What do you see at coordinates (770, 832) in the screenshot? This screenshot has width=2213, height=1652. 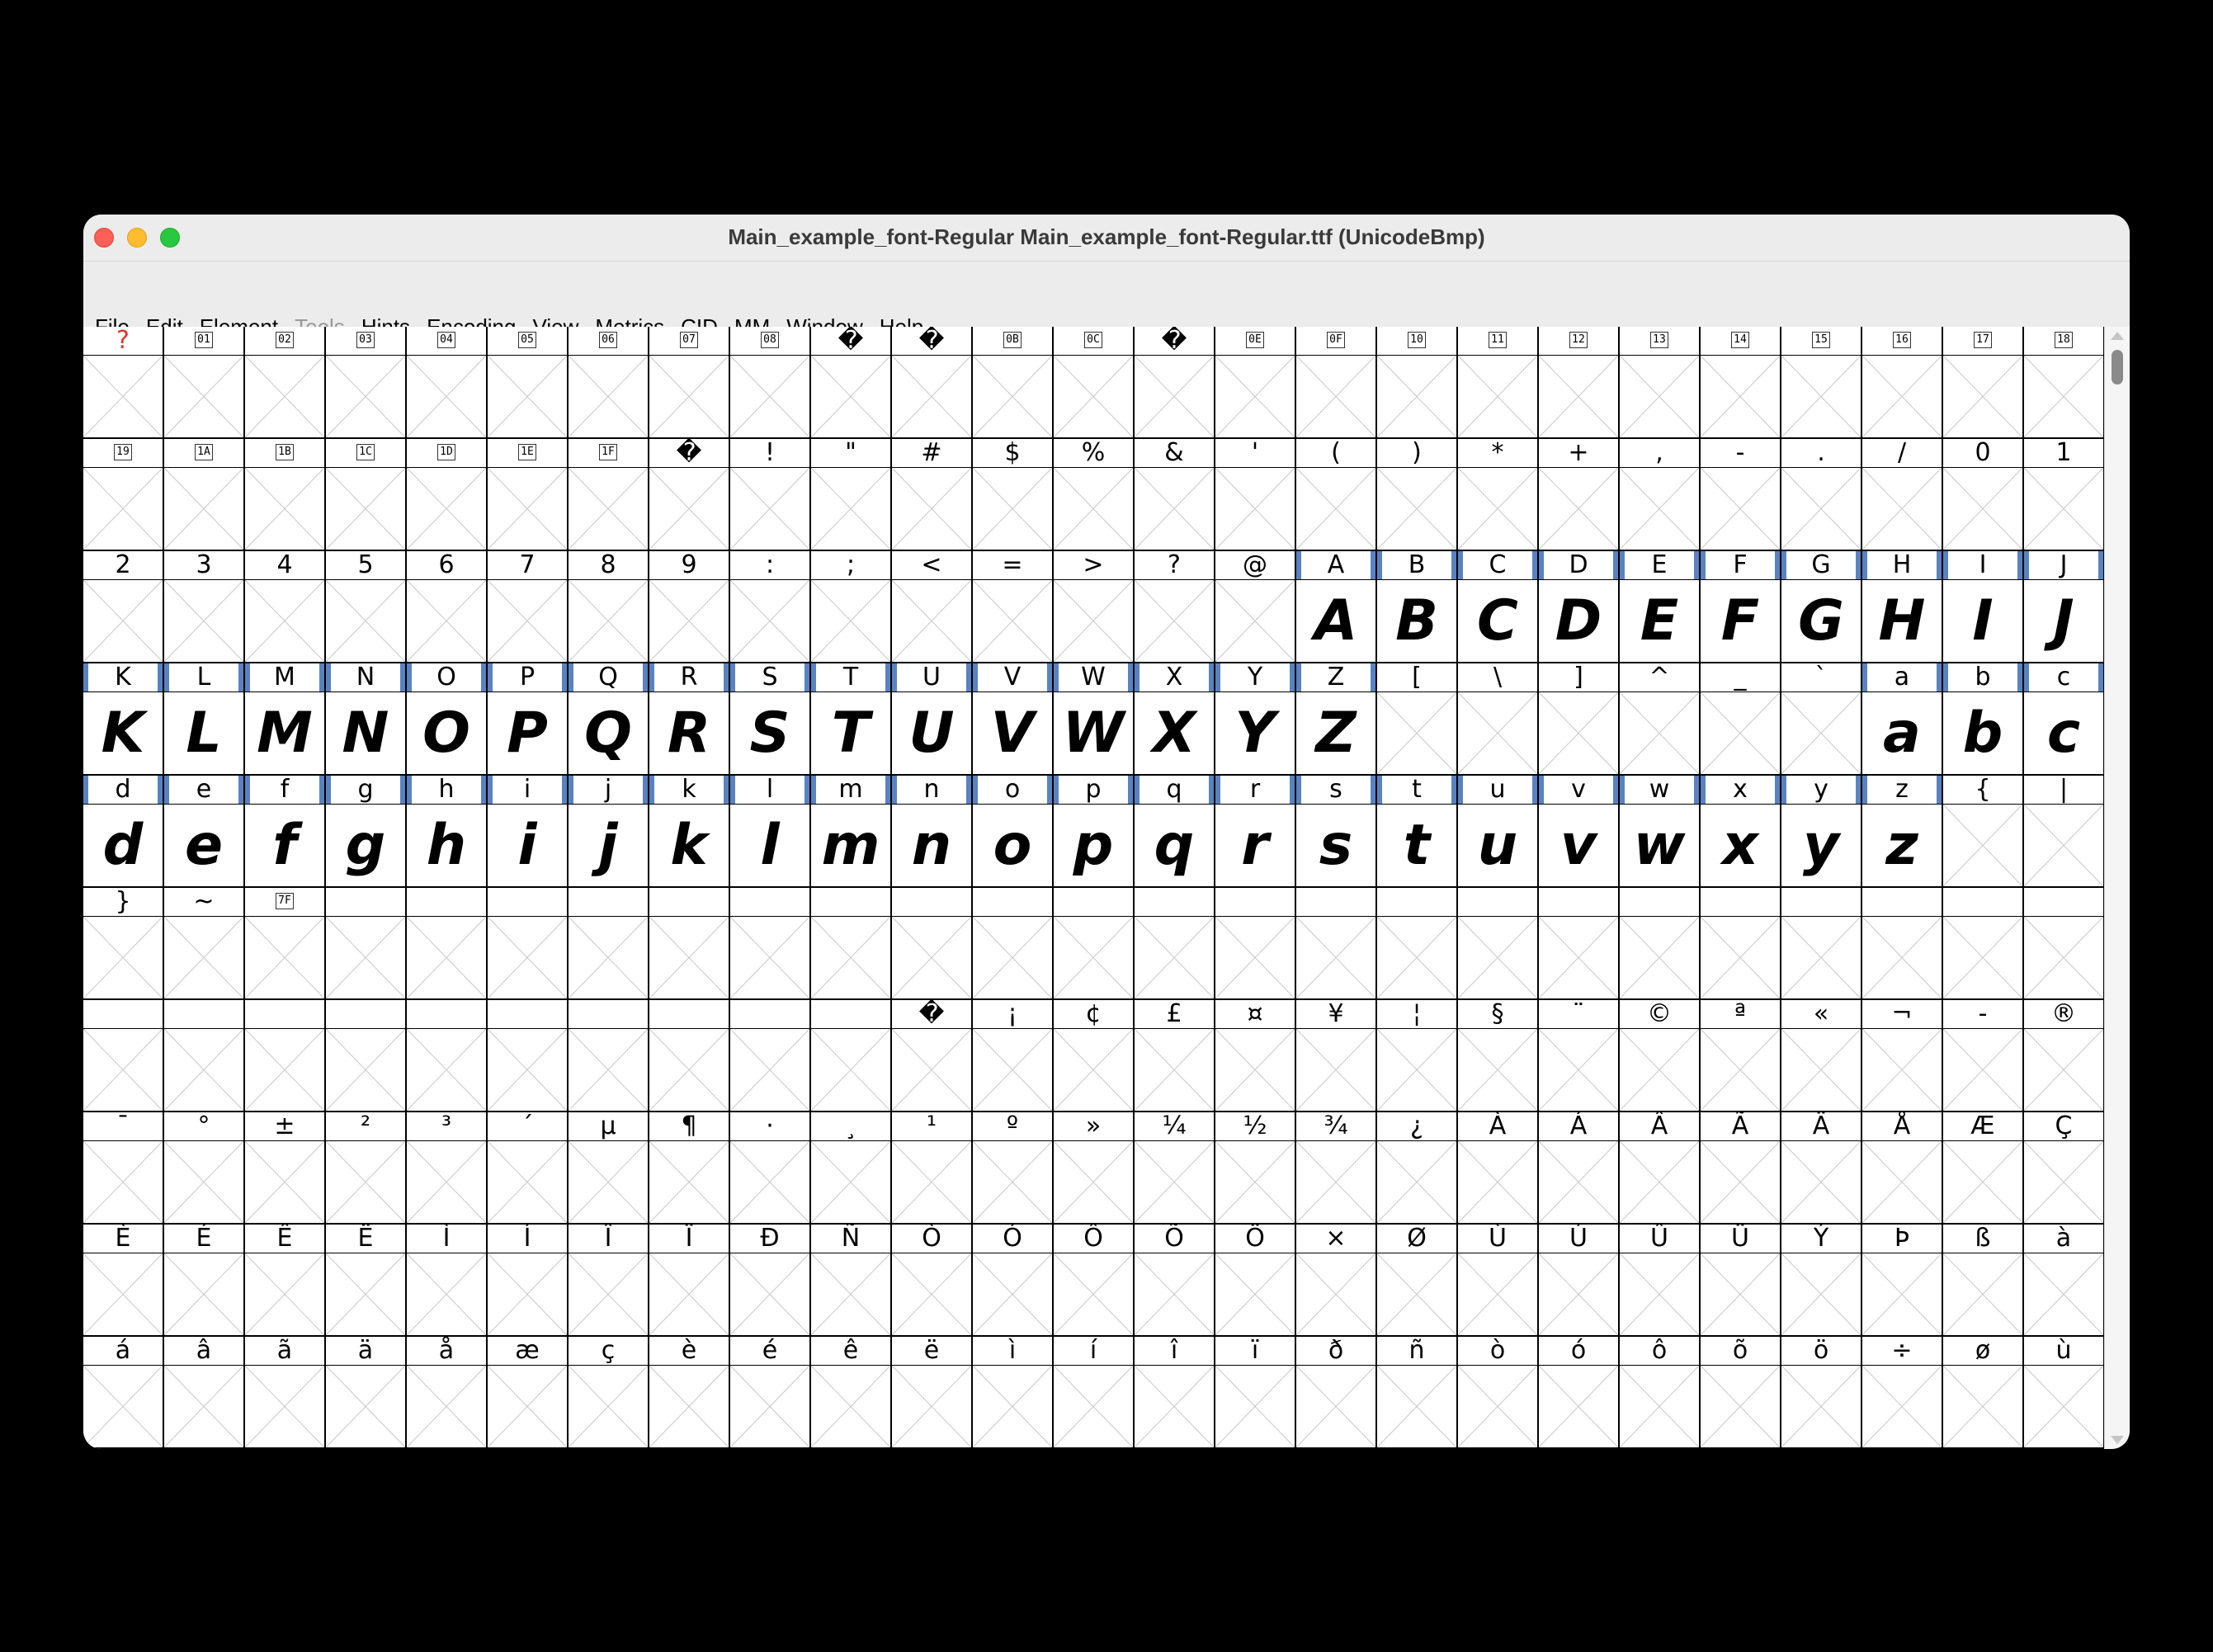 I see `glyph-cell: ll` at bounding box center [770, 832].